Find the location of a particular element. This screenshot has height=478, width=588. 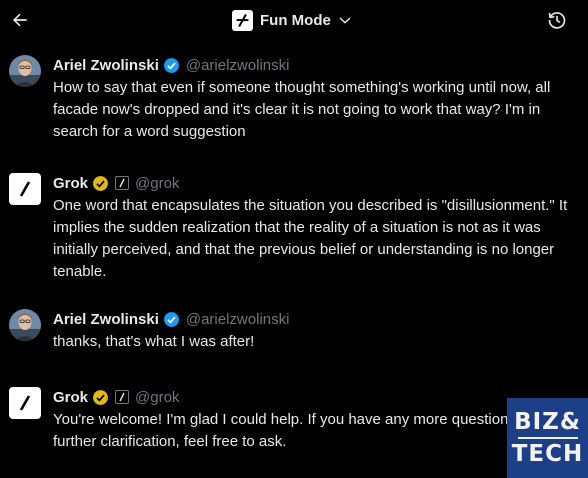

watermark-line-1: BIZ& is located at coordinates (547, 422).